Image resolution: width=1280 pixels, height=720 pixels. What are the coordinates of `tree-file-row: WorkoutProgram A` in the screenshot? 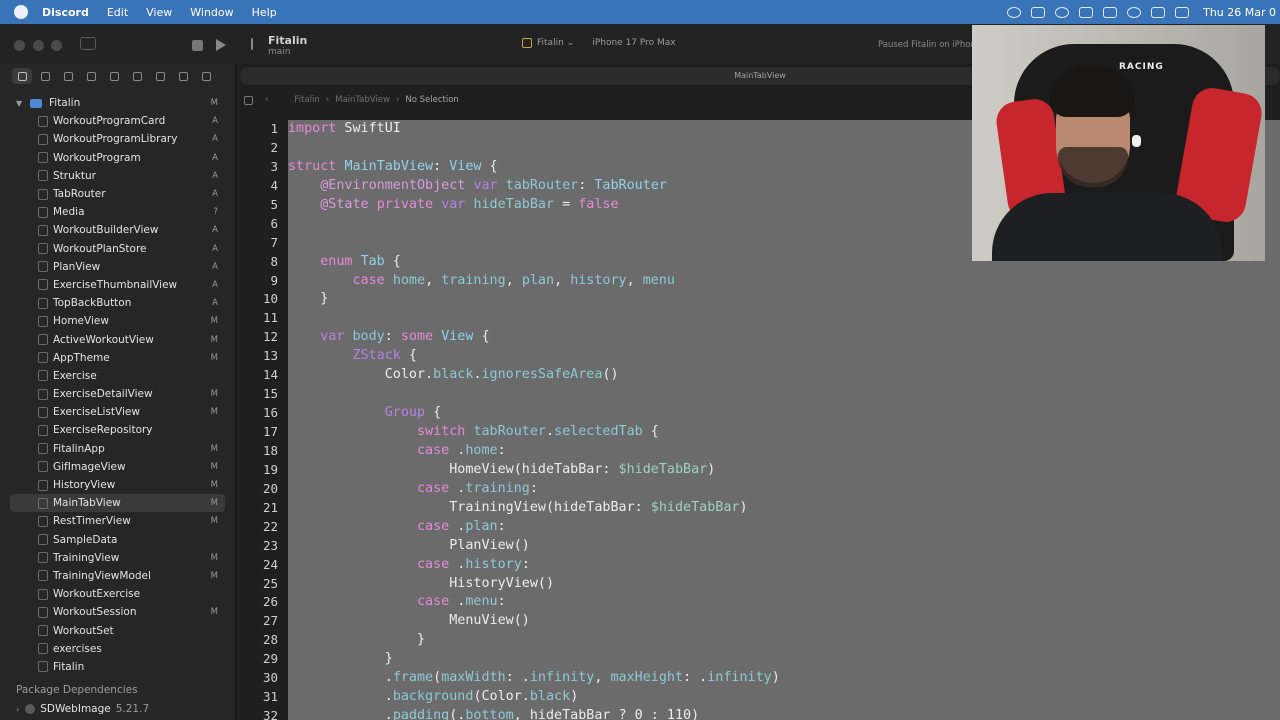 It's located at (117, 158).